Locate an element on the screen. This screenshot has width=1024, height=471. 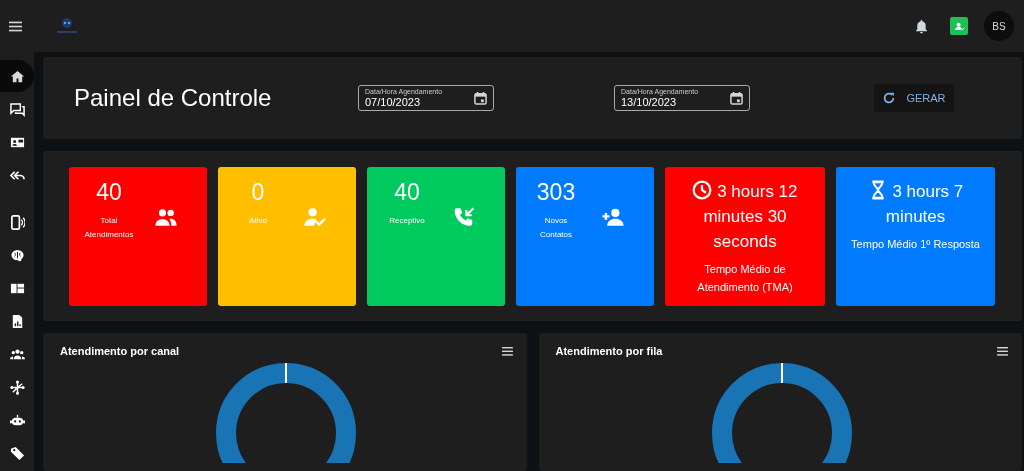
generate-button: GERAR is located at coordinates (914, 98).